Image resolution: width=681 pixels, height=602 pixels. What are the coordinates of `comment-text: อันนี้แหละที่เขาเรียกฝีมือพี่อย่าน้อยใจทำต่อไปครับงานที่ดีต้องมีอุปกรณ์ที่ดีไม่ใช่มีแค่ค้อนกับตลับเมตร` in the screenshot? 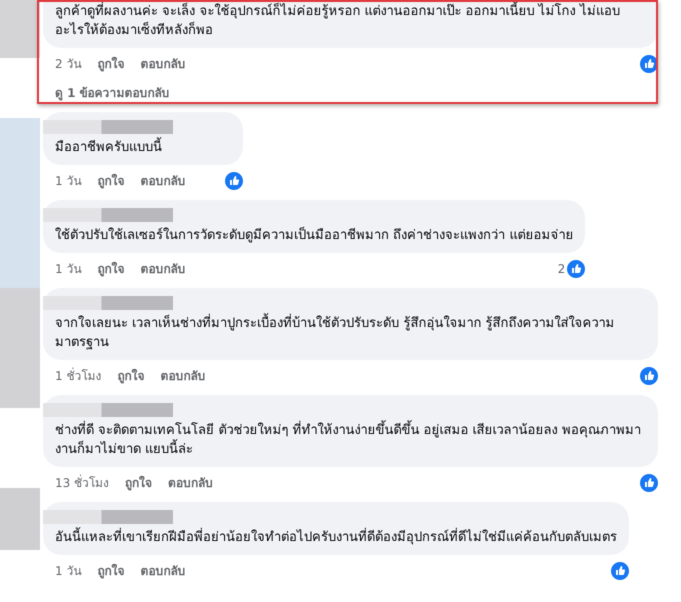 It's located at (336, 537).